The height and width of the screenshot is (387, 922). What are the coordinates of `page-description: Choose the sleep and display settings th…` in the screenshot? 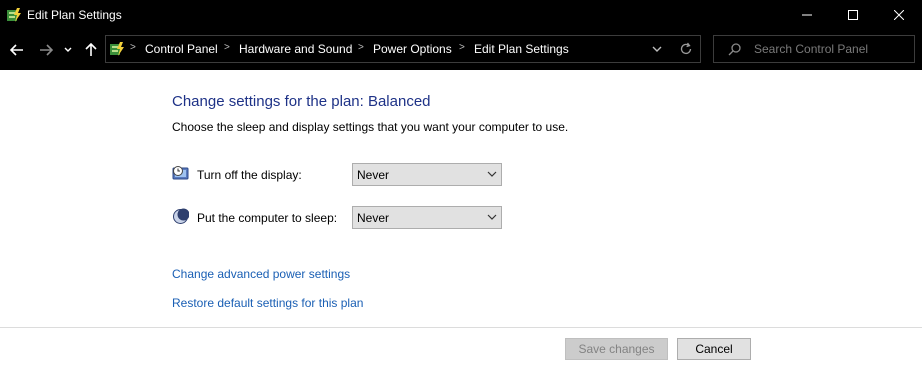 It's located at (370, 127).